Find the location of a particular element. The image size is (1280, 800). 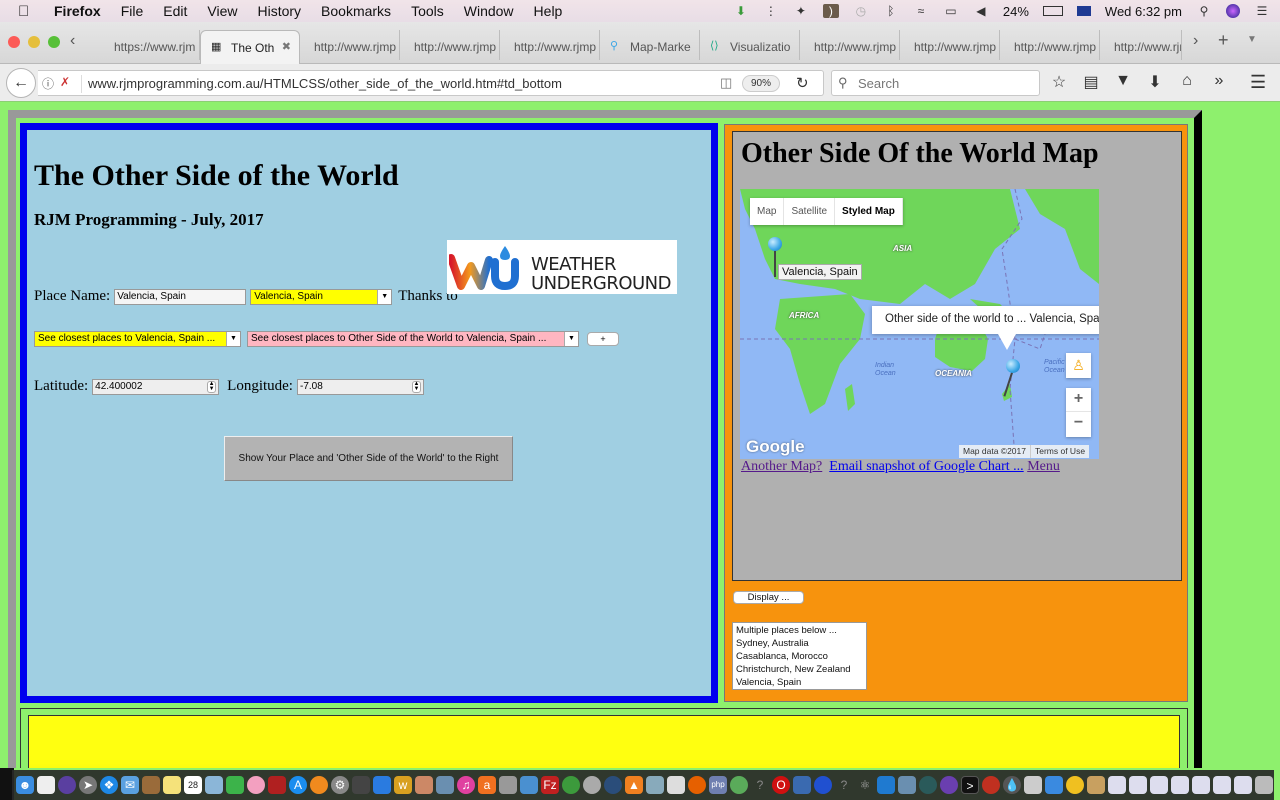

ibooks-icon is located at coordinates (319, 785).